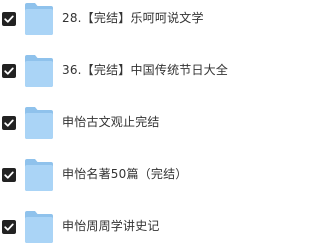 Image resolution: width=320 pixels, height=248 pixels. What do you see at coordinates (111, 226) in the screenshot?
I see `file-name: 申怡周周学讲史记` at bounding box center [111, 226].